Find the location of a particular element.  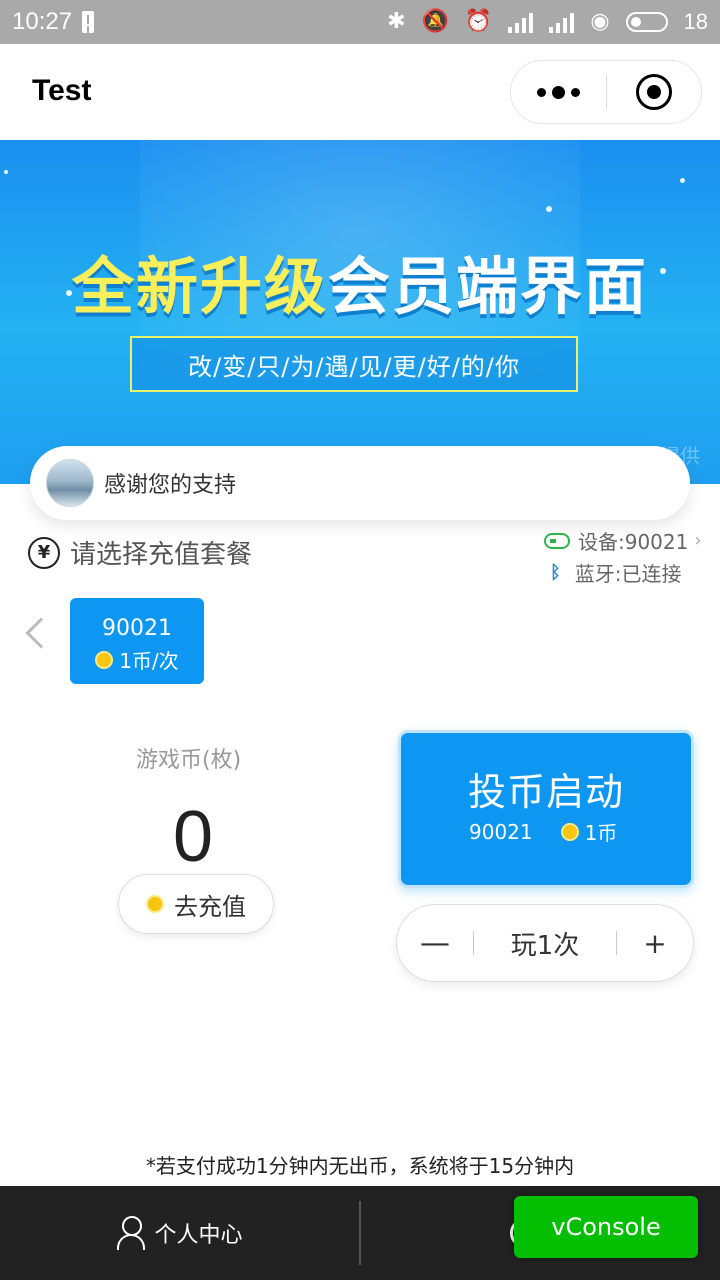

more-button is located at coordinates (558, 92).